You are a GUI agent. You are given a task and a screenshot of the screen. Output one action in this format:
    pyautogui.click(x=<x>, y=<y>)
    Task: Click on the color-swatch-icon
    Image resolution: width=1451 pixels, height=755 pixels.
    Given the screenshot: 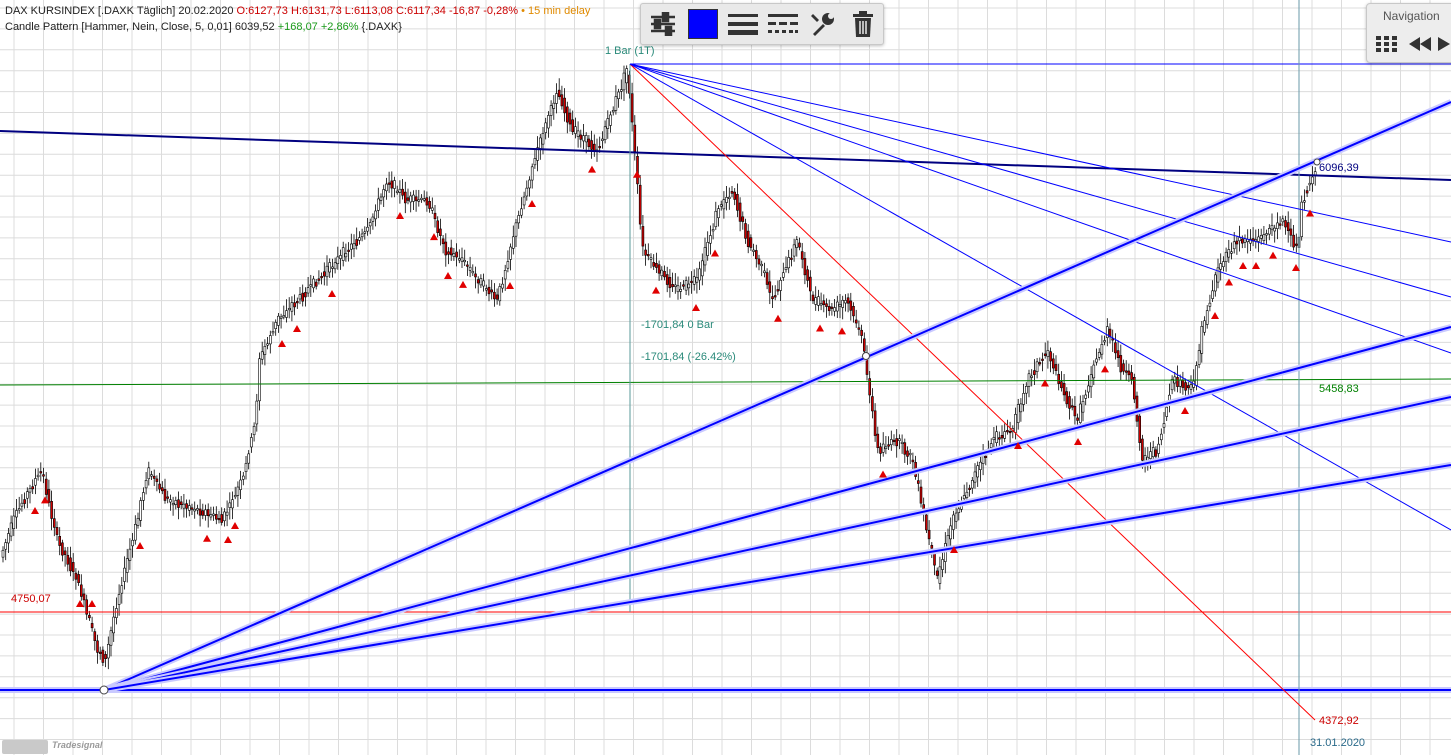 What is the action you would take?
    pyautogui.click(x=703, y=24)
    